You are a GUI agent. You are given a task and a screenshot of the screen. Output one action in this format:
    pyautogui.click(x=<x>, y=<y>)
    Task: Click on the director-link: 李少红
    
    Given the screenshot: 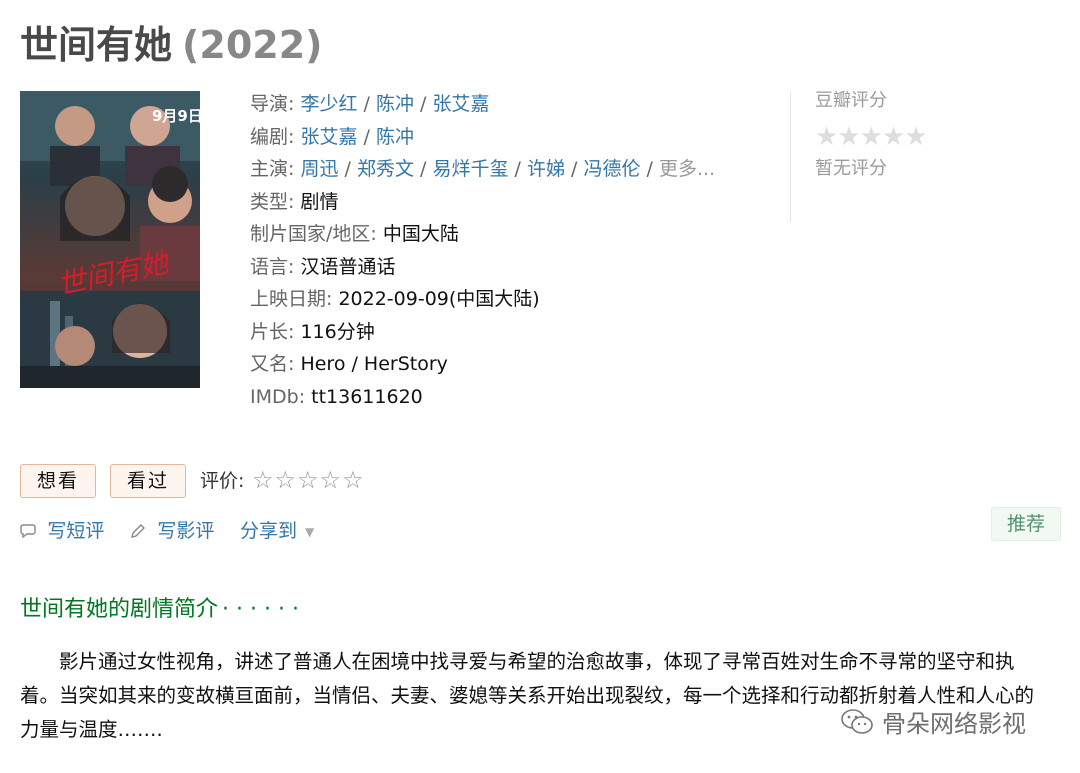 What is the action you would take?
    pyautogui.click(x=328, y=104)
    